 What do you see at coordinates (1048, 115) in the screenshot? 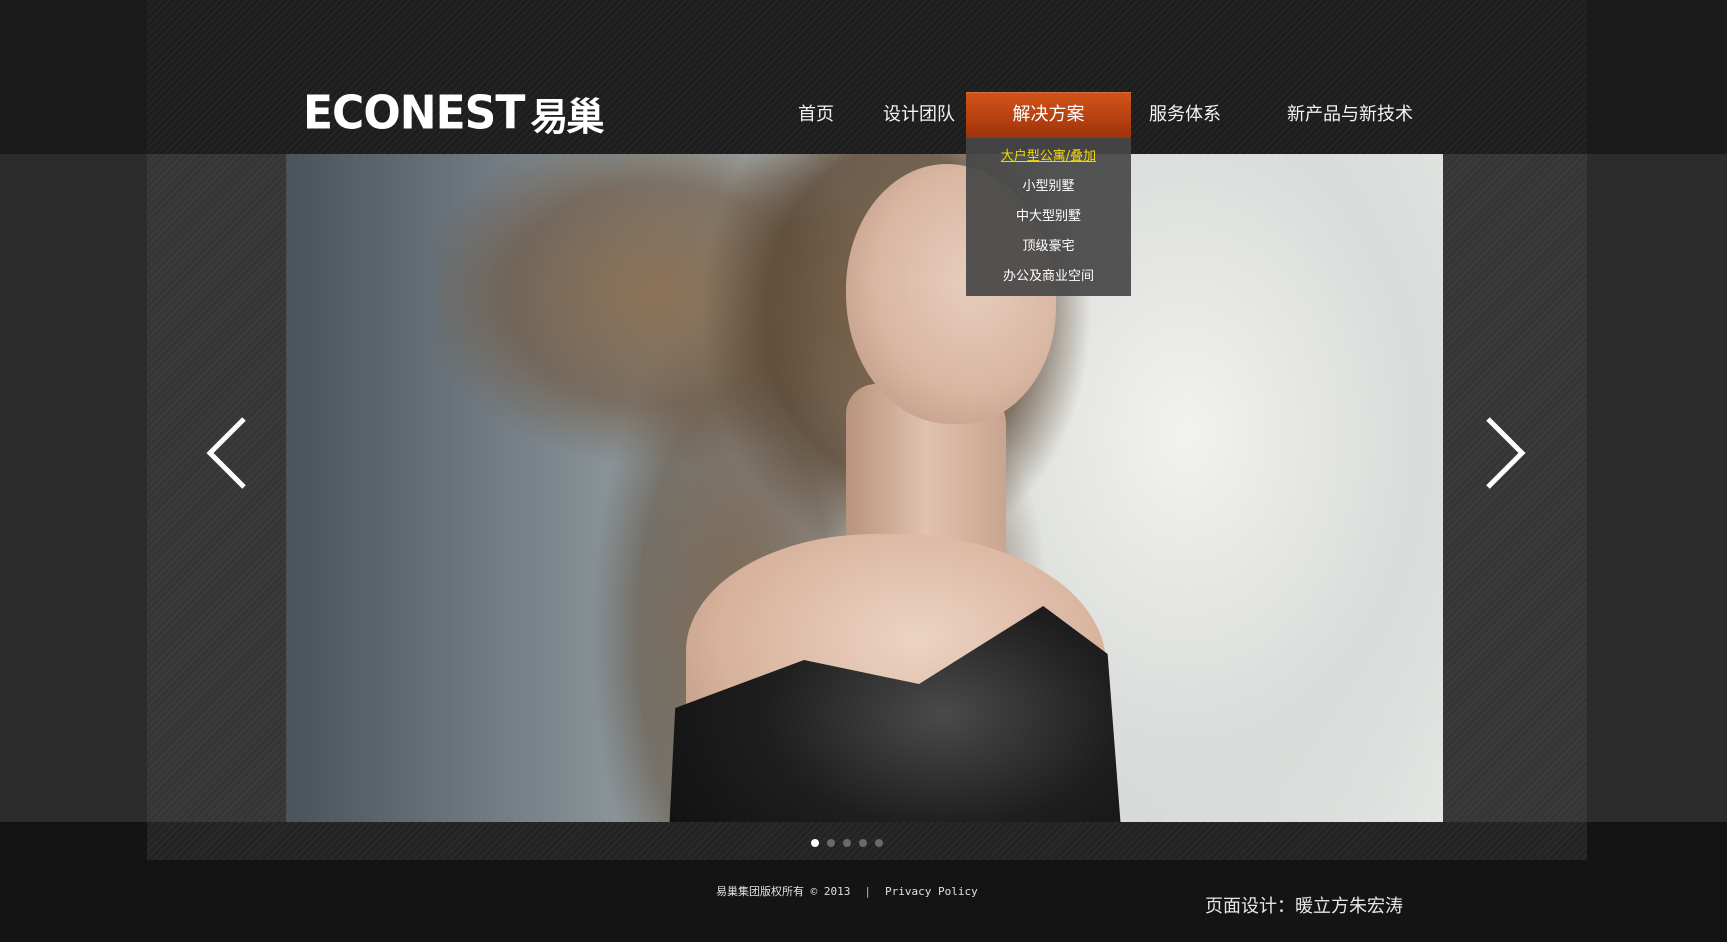
I see `nav-item-solutions: 解决方案` at bounding box center [1048, 115].